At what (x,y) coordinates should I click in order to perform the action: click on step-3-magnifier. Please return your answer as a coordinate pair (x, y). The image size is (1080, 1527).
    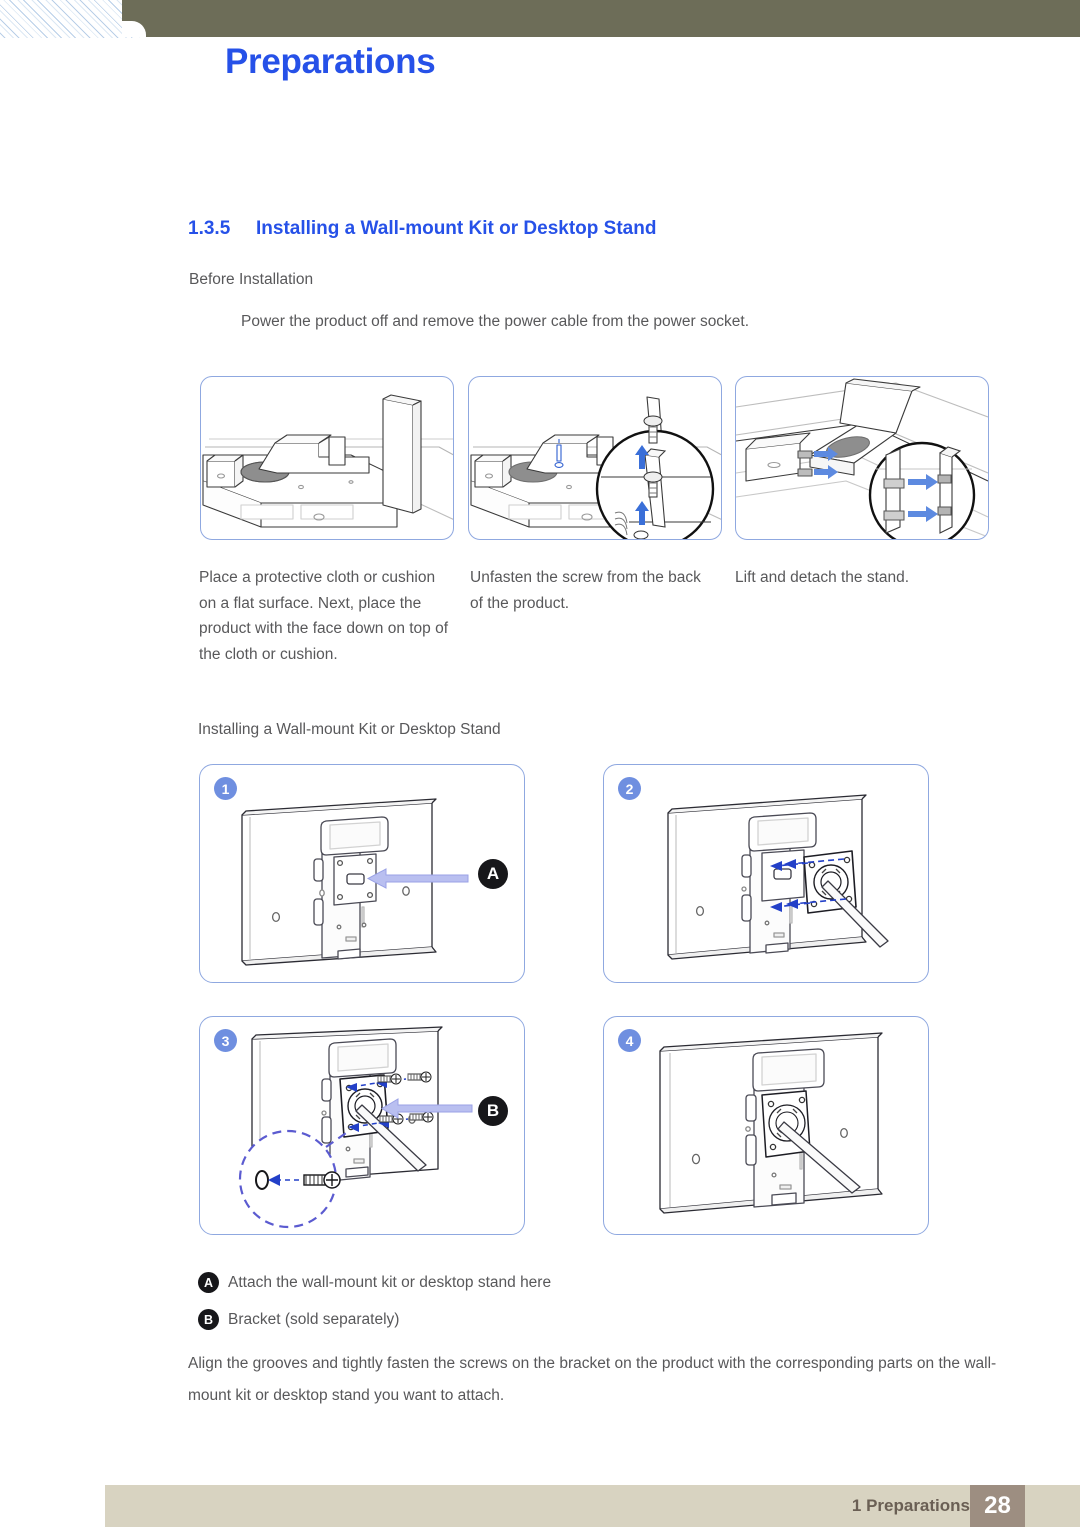
    Looking at the image, I should click on (292, 1179).